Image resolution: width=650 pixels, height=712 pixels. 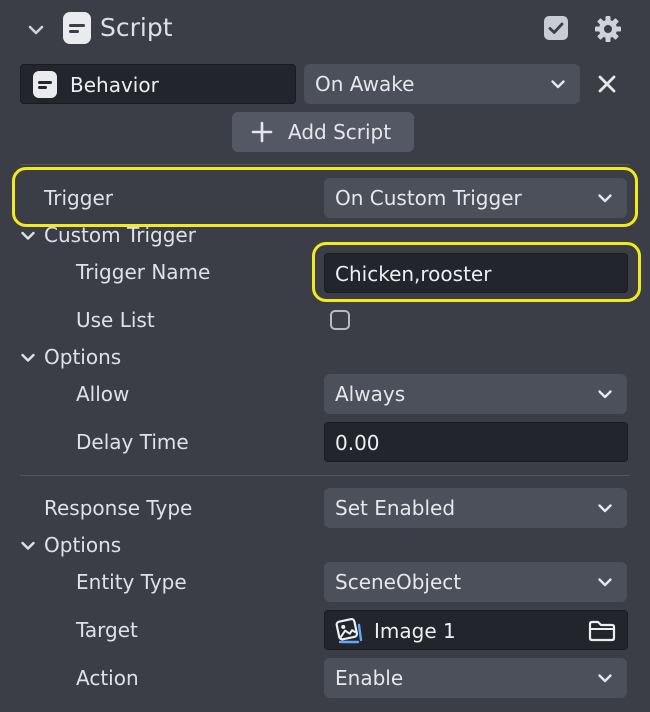 What do you see at coordinates (475, 582) in the screenshot?
I see `entity-type-dropdown: SceneObject` at bounding box center [475, 582].